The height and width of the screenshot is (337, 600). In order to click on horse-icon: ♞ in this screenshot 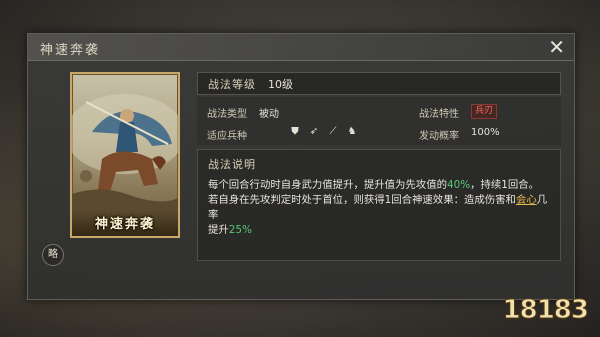, I will do `click(352, 131)`.